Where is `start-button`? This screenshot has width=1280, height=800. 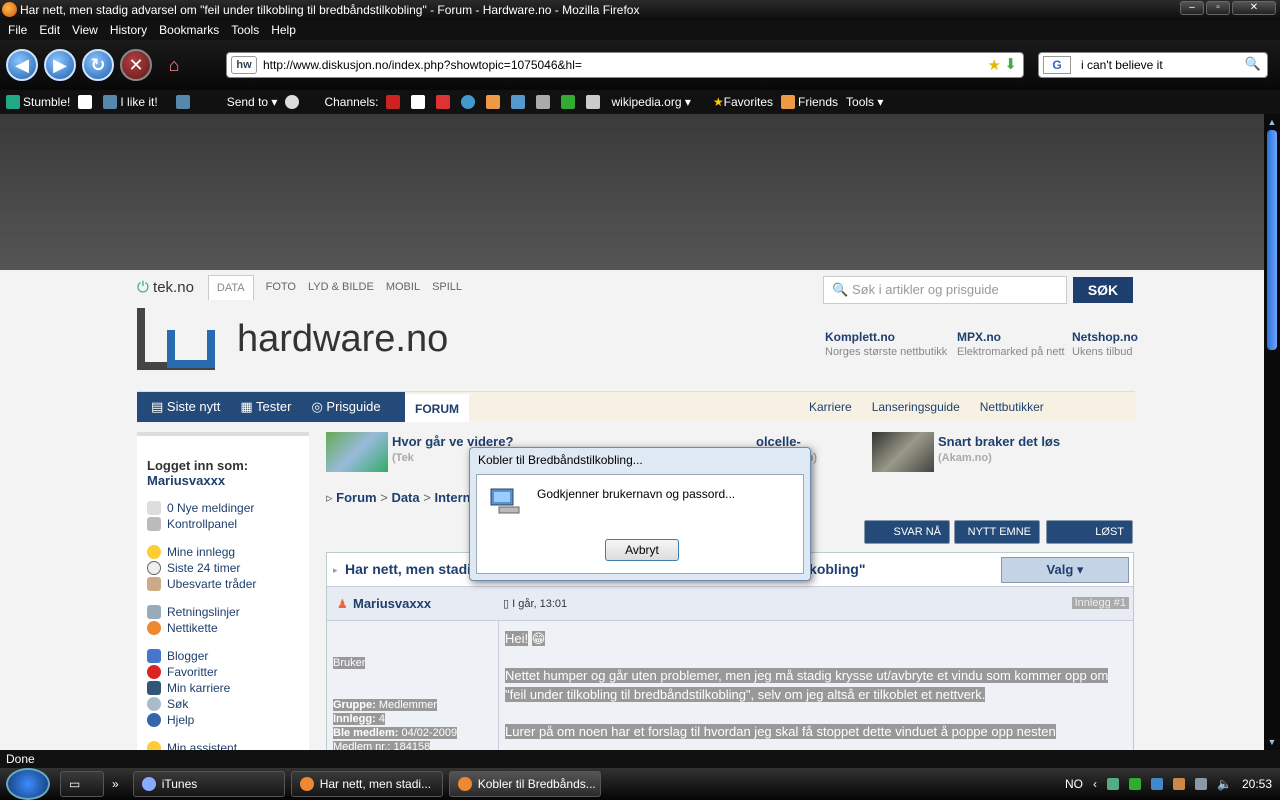
start-button is located at coordinates (28, 784).